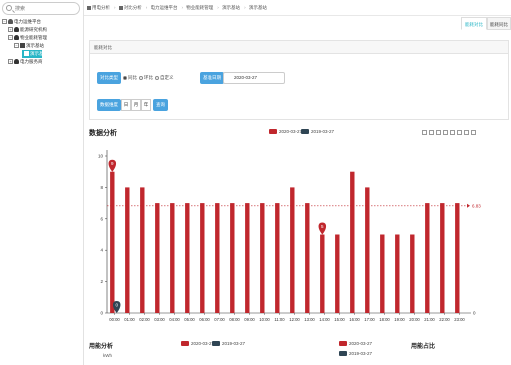 The image size is (511, 365). I want to click on data-view-icon, so click(438, 132).